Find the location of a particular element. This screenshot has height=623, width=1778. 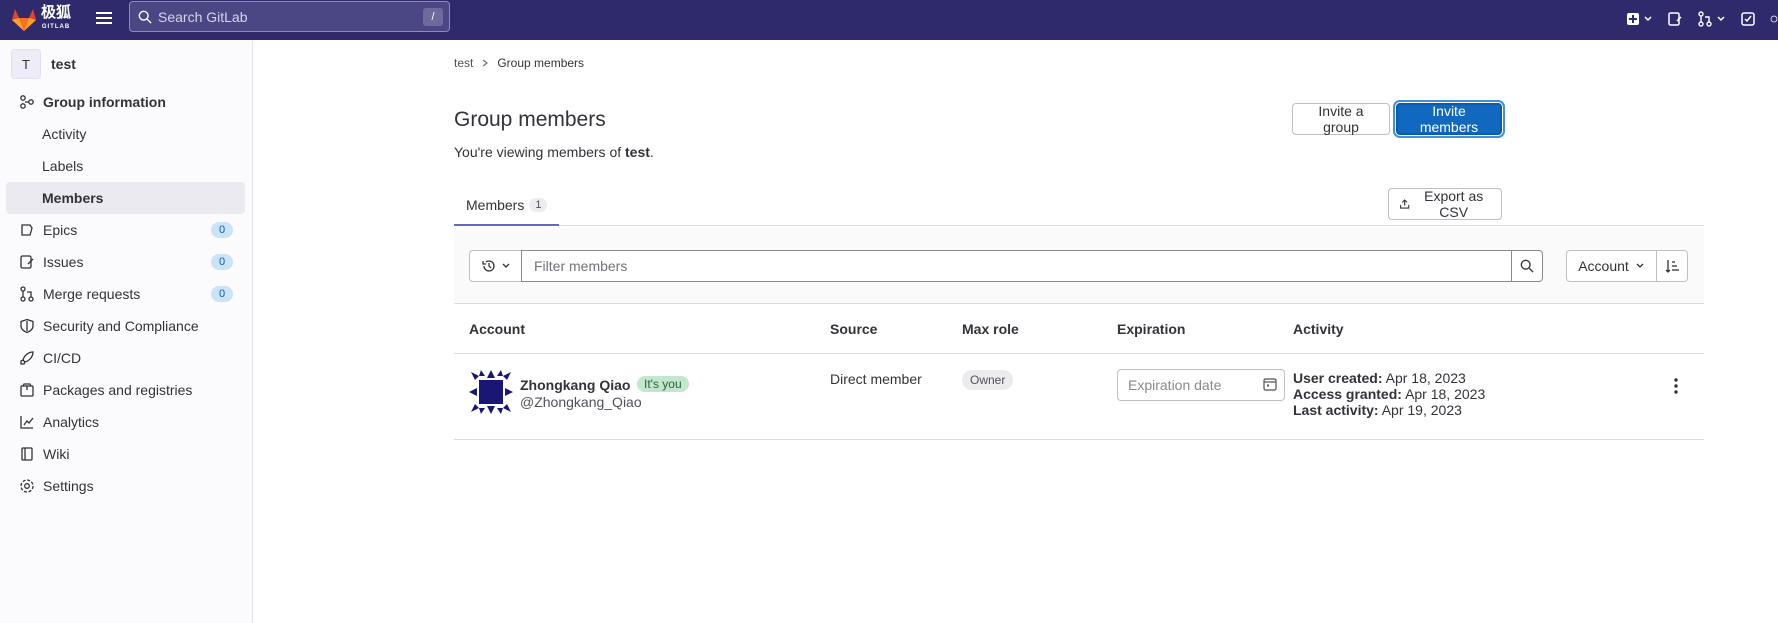

user-created-label: User created: is located at coordinates (1338, 378).